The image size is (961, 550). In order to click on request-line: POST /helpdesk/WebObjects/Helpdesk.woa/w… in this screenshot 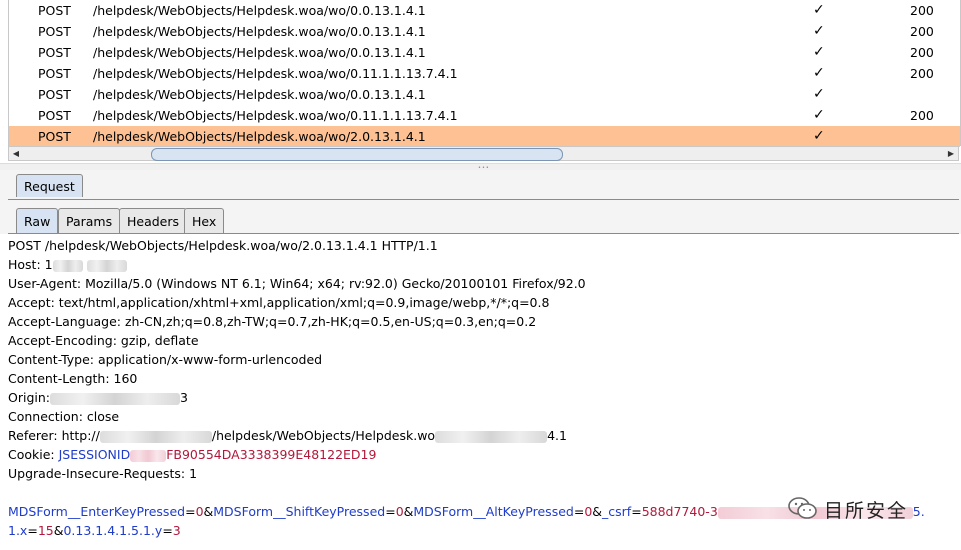, I will do `click(223, 245)`.